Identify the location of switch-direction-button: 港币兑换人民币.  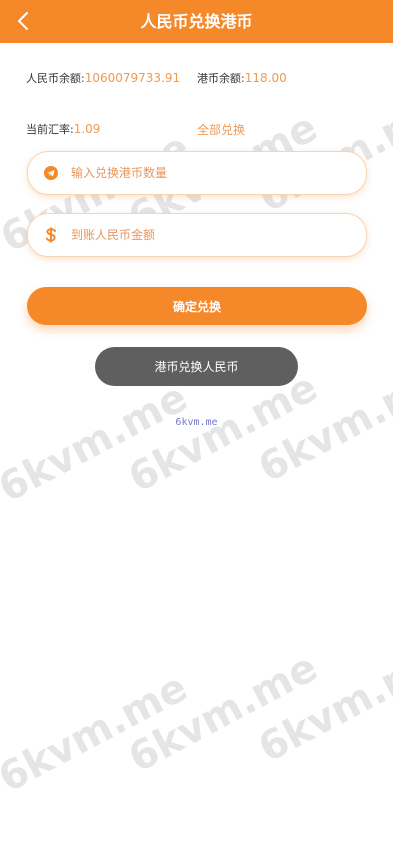
(196, 366).